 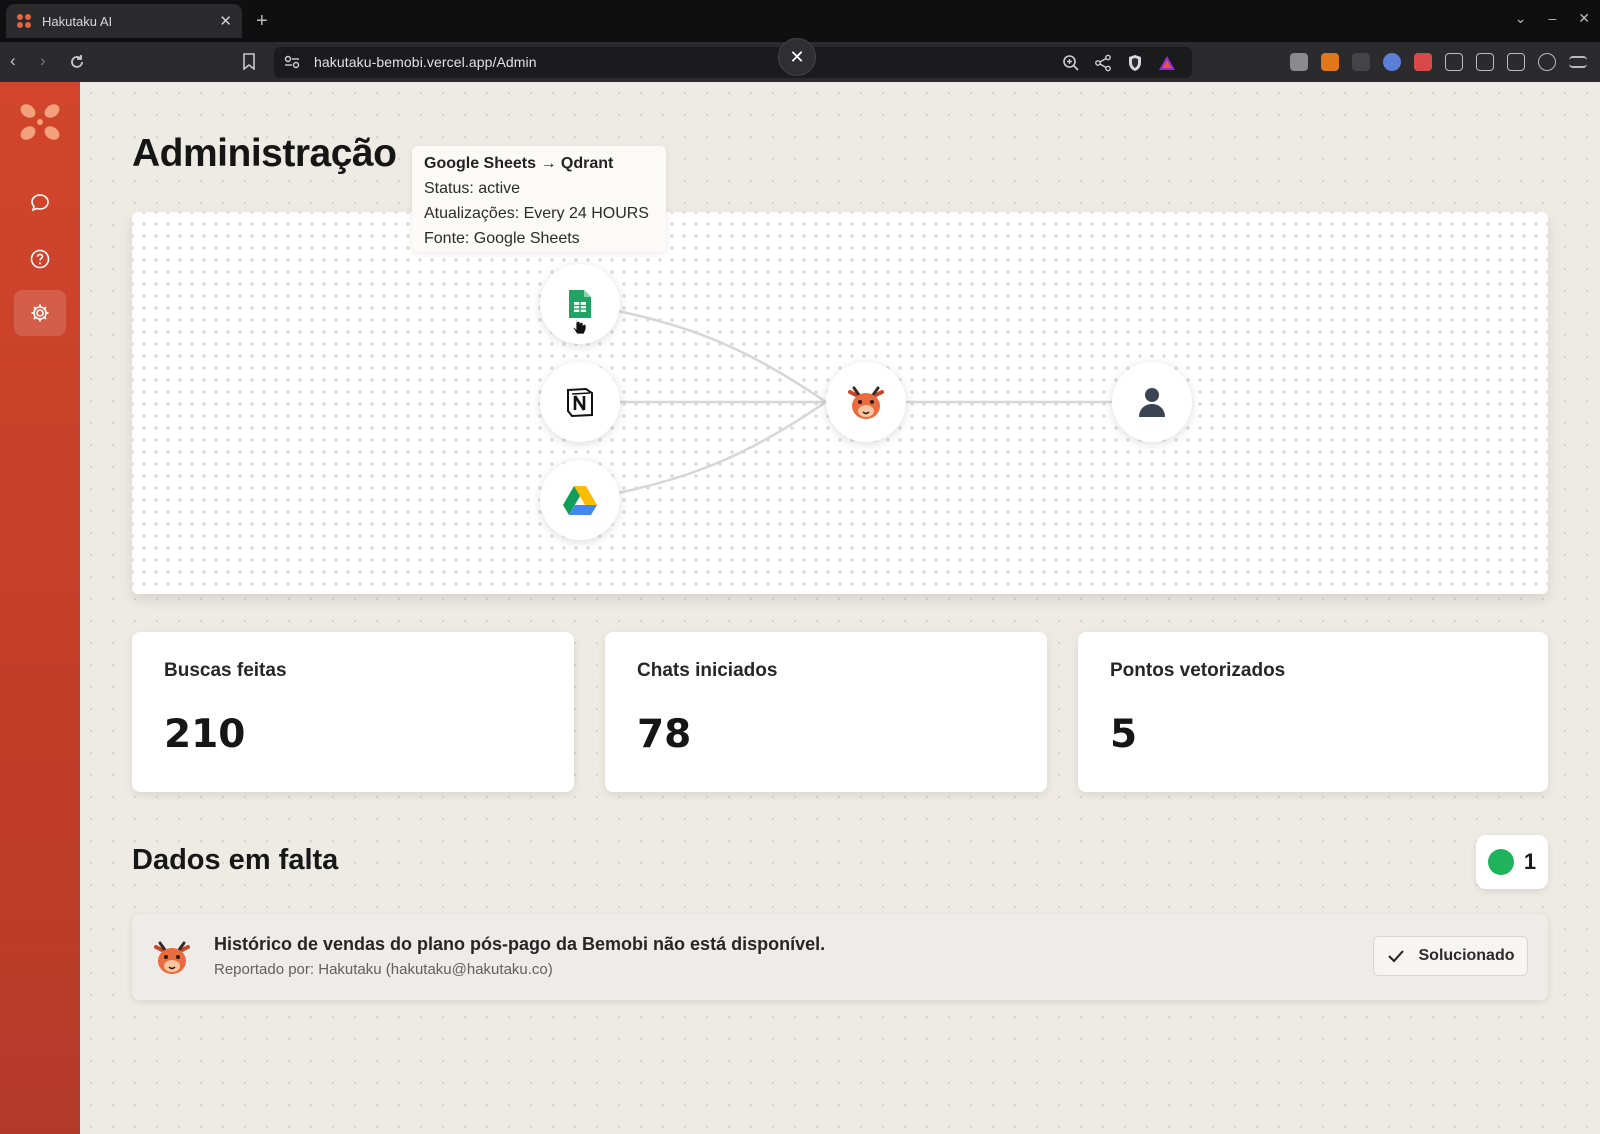 What do you see at coordinates (1485, 62) in the screenshot?
I see `sidebar-toggle-icon` at bounding box center [1485, 62].